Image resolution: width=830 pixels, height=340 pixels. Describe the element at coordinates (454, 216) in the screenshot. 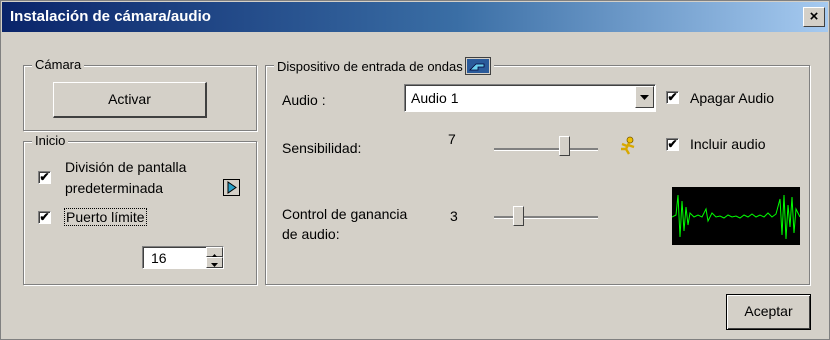

I see `gain-value: 3` at that location.